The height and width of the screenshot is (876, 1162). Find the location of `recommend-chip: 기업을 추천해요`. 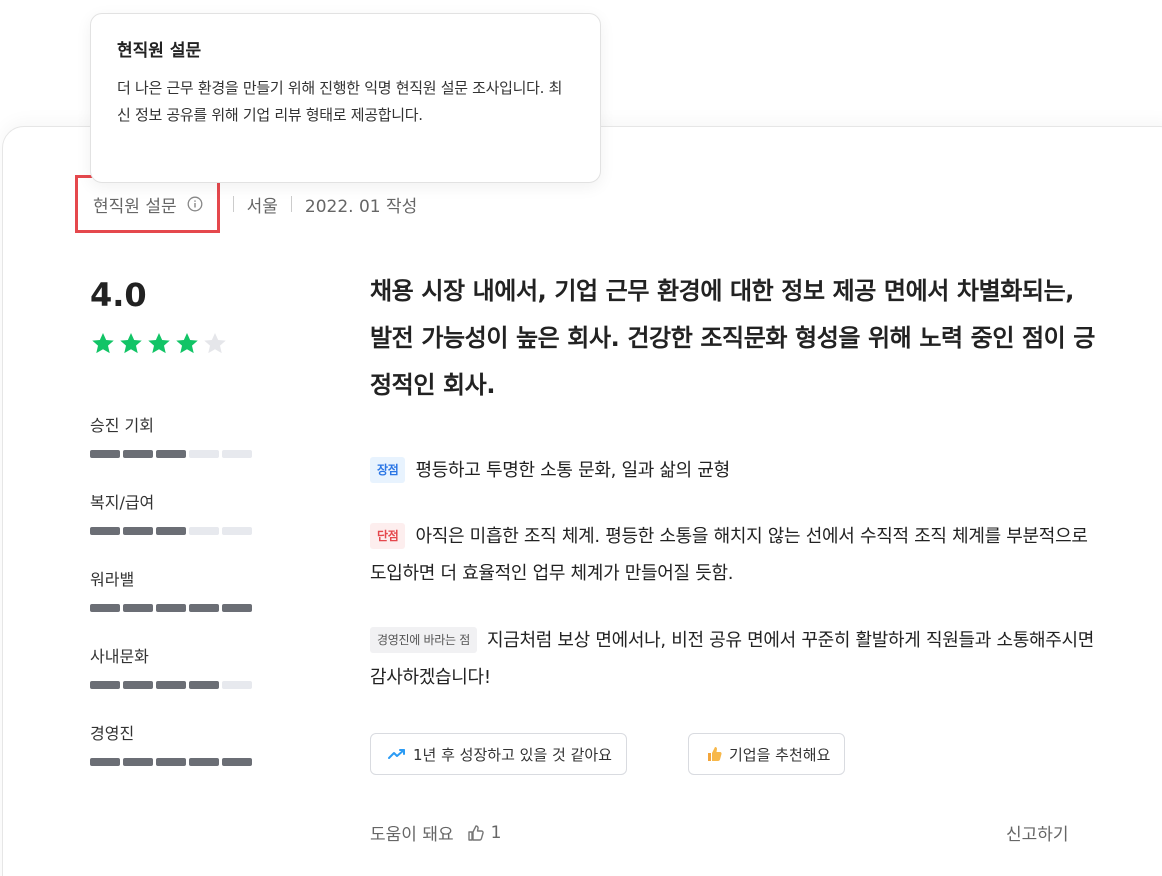

recommend-chip: 기업을 추천해요 is located at coordinates (767, 754).